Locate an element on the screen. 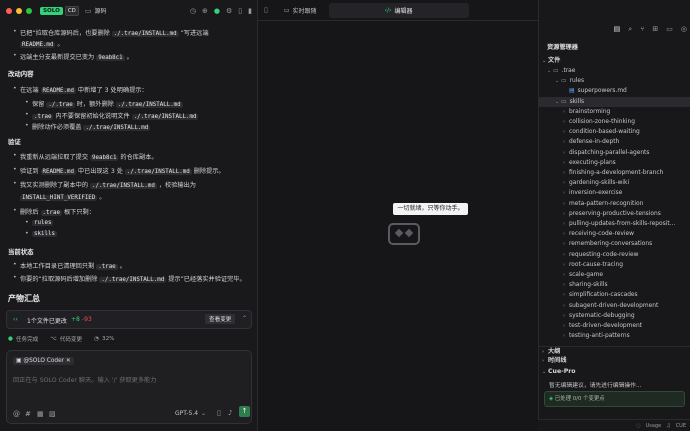  chat-line: 本地工作目录已清理回只剩 .trae 。 is located at coordinates (69, 265).